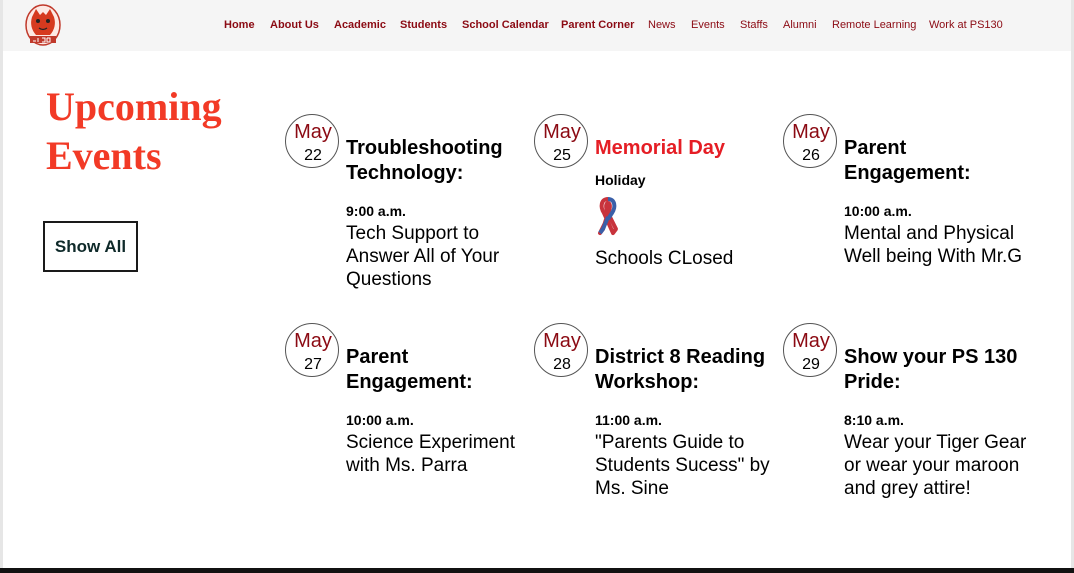 This screenshot has width=1074, height=573. What do you see at coordinates (620, 180) in the screenshot?
I see `event-category: Holiday` at bounding box center [620, 180].